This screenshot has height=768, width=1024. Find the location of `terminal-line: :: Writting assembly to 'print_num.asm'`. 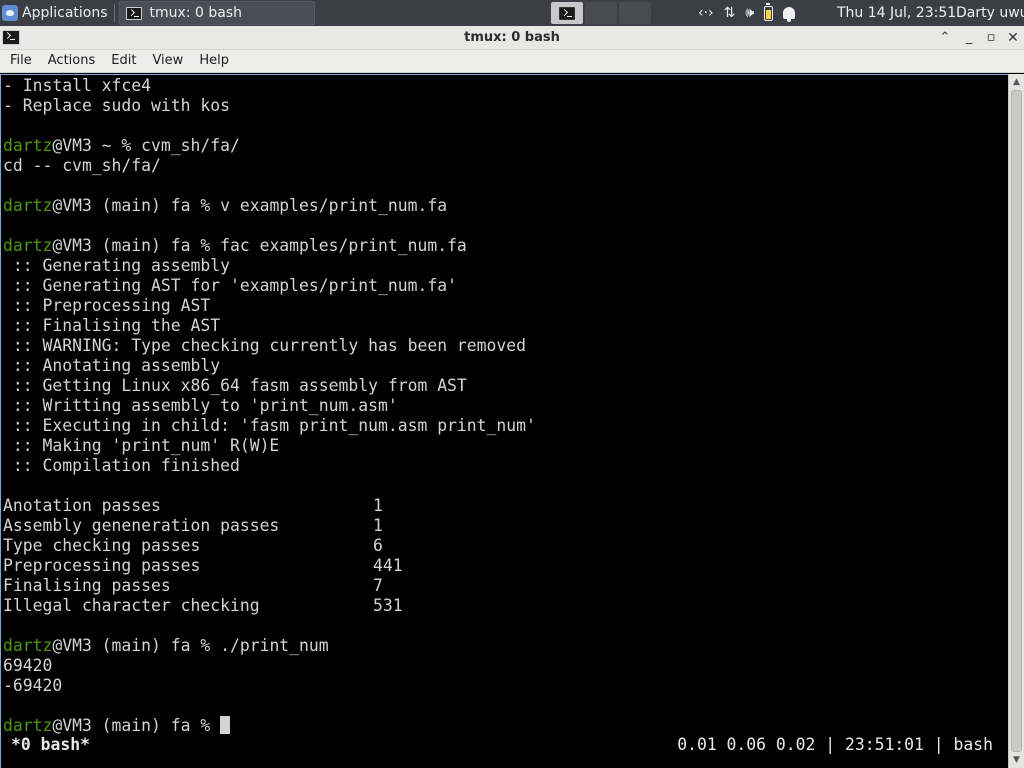

terminal-line: :: Writting assembly to 'print_num.asm' is located at coordinates (200, 405).